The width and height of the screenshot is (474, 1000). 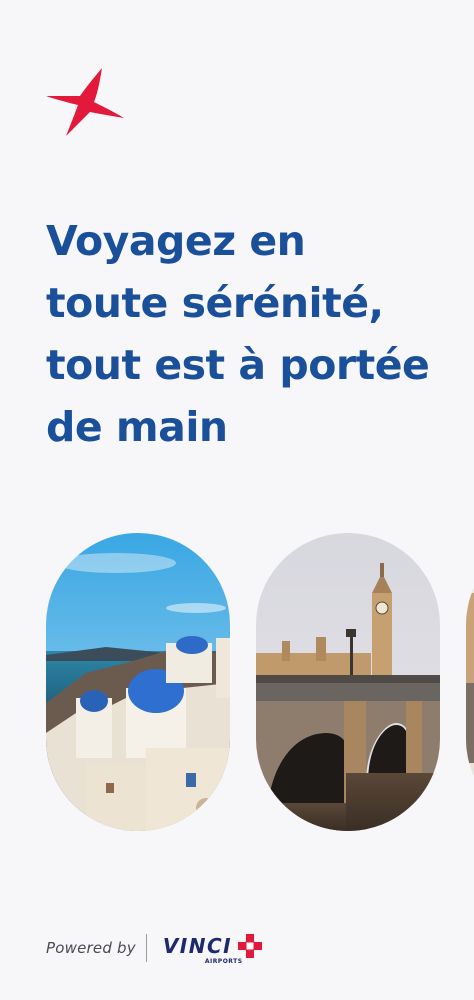 I want to click on footer-powered-by: Powered by VINCI AIRPORTS, so click(x=155, y=948).